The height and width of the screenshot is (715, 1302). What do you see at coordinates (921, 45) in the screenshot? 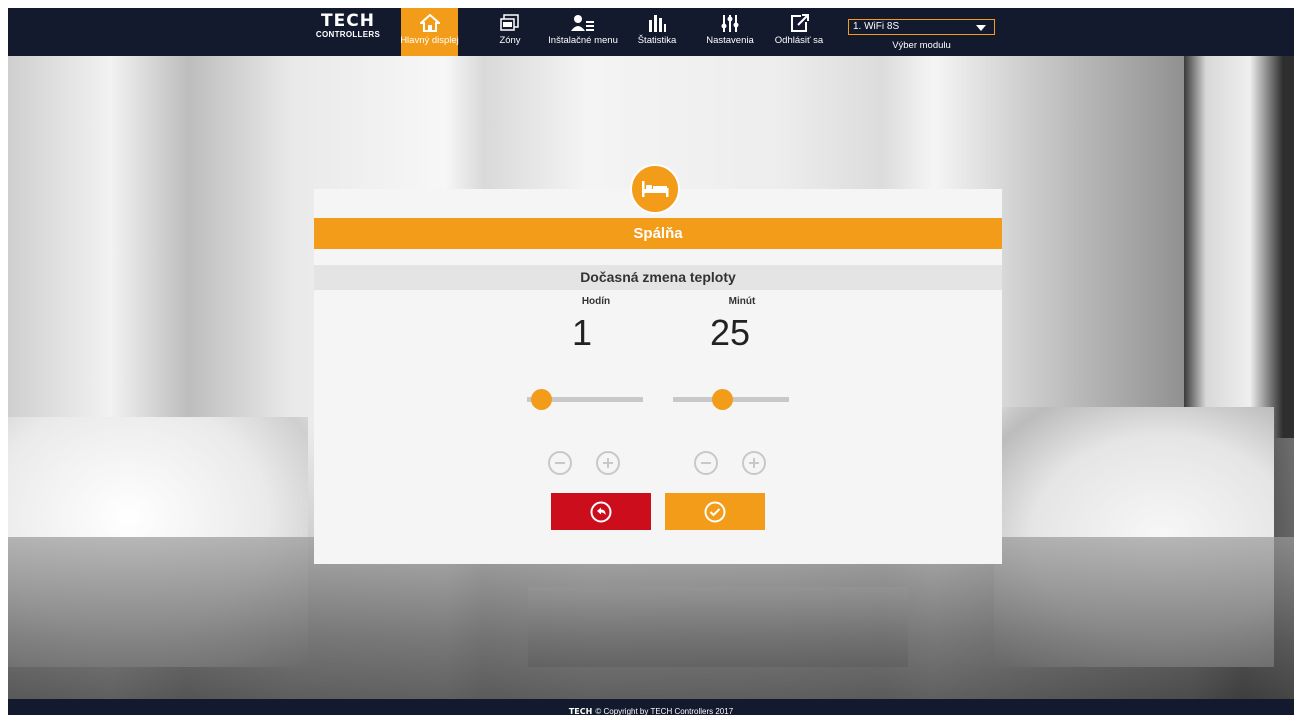
I see `module-select-label: Výber modulu` at bounding box center [921, 45].